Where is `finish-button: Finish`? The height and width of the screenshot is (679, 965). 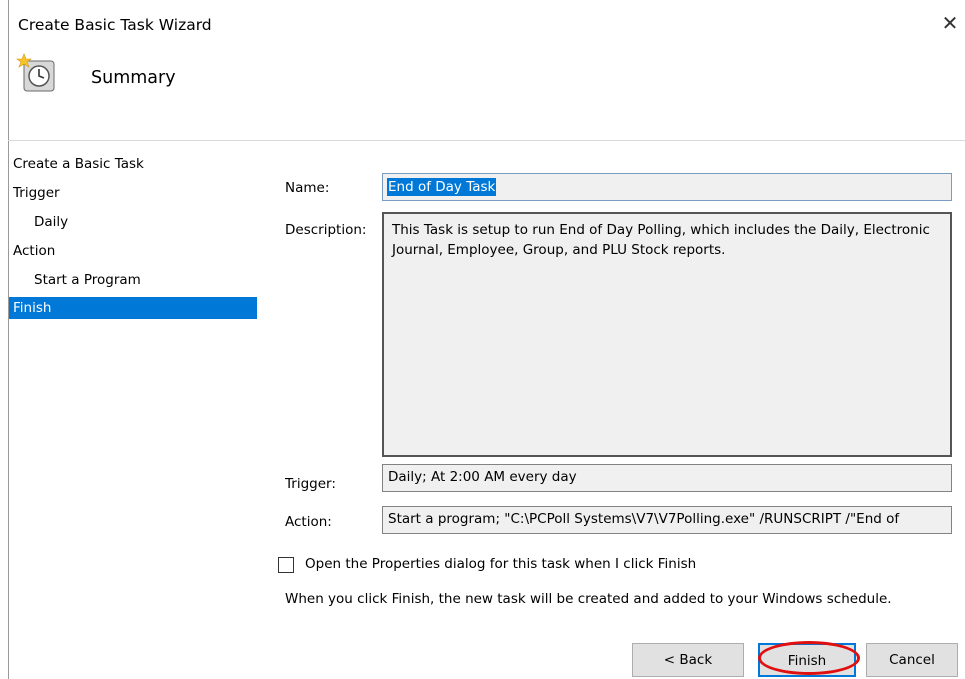
finish-button: Finish is located at coordinates (807, 660).